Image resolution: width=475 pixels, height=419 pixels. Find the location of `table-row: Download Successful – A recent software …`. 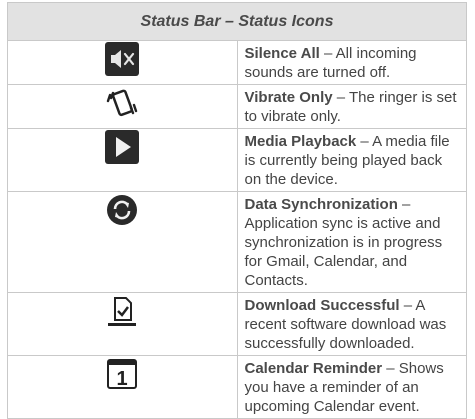

table-row: Download Successful – A recent software … is located at coordinates (237, 324).